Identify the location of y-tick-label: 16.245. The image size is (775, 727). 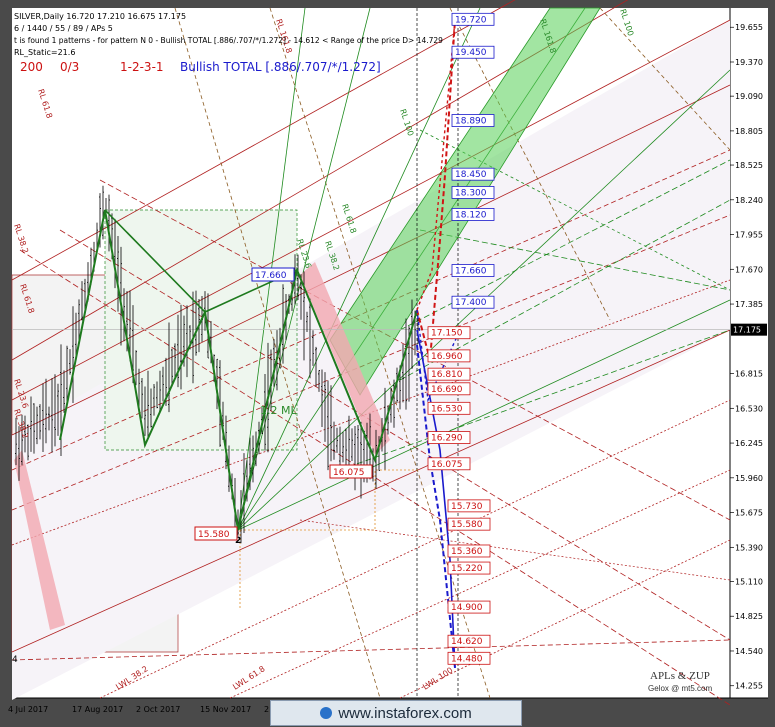
(749, 443).